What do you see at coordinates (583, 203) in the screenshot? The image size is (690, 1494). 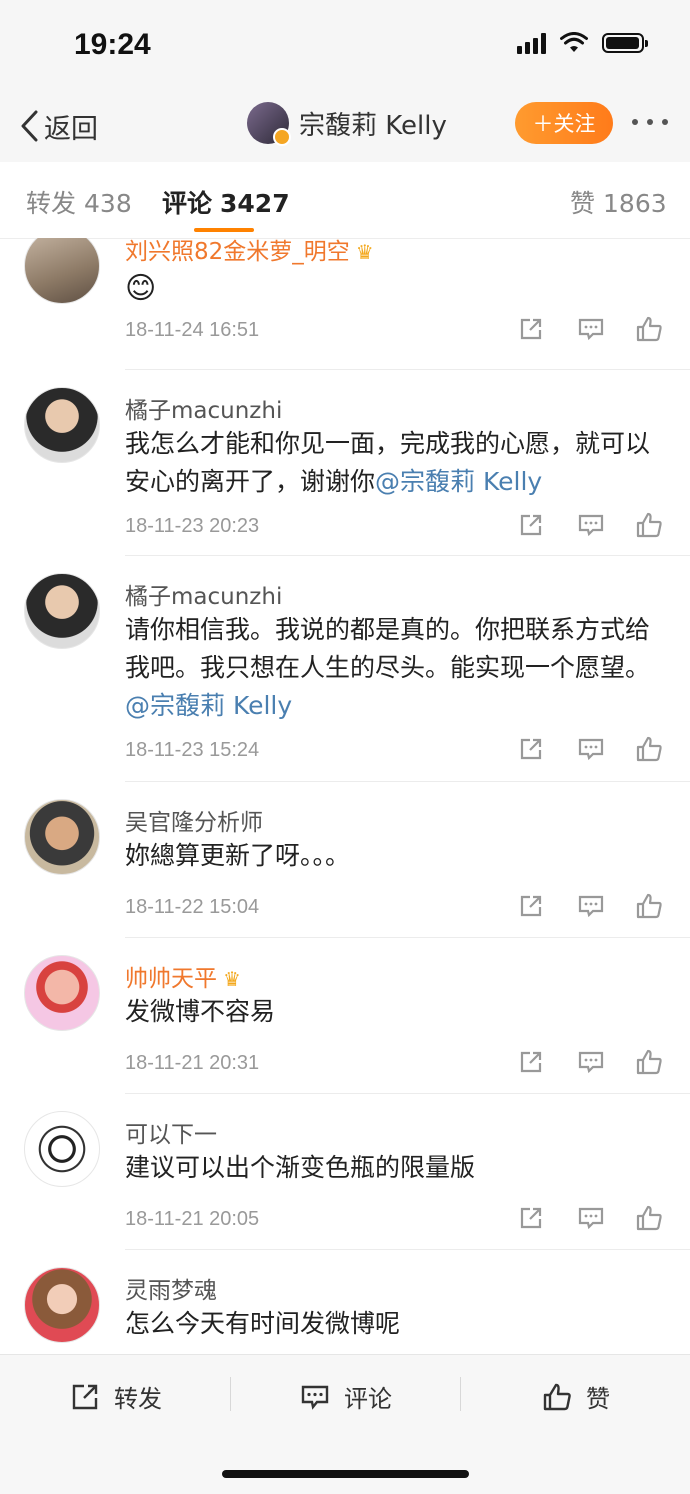 I see `tab-label: 赞` at bounding box center [583, 203].